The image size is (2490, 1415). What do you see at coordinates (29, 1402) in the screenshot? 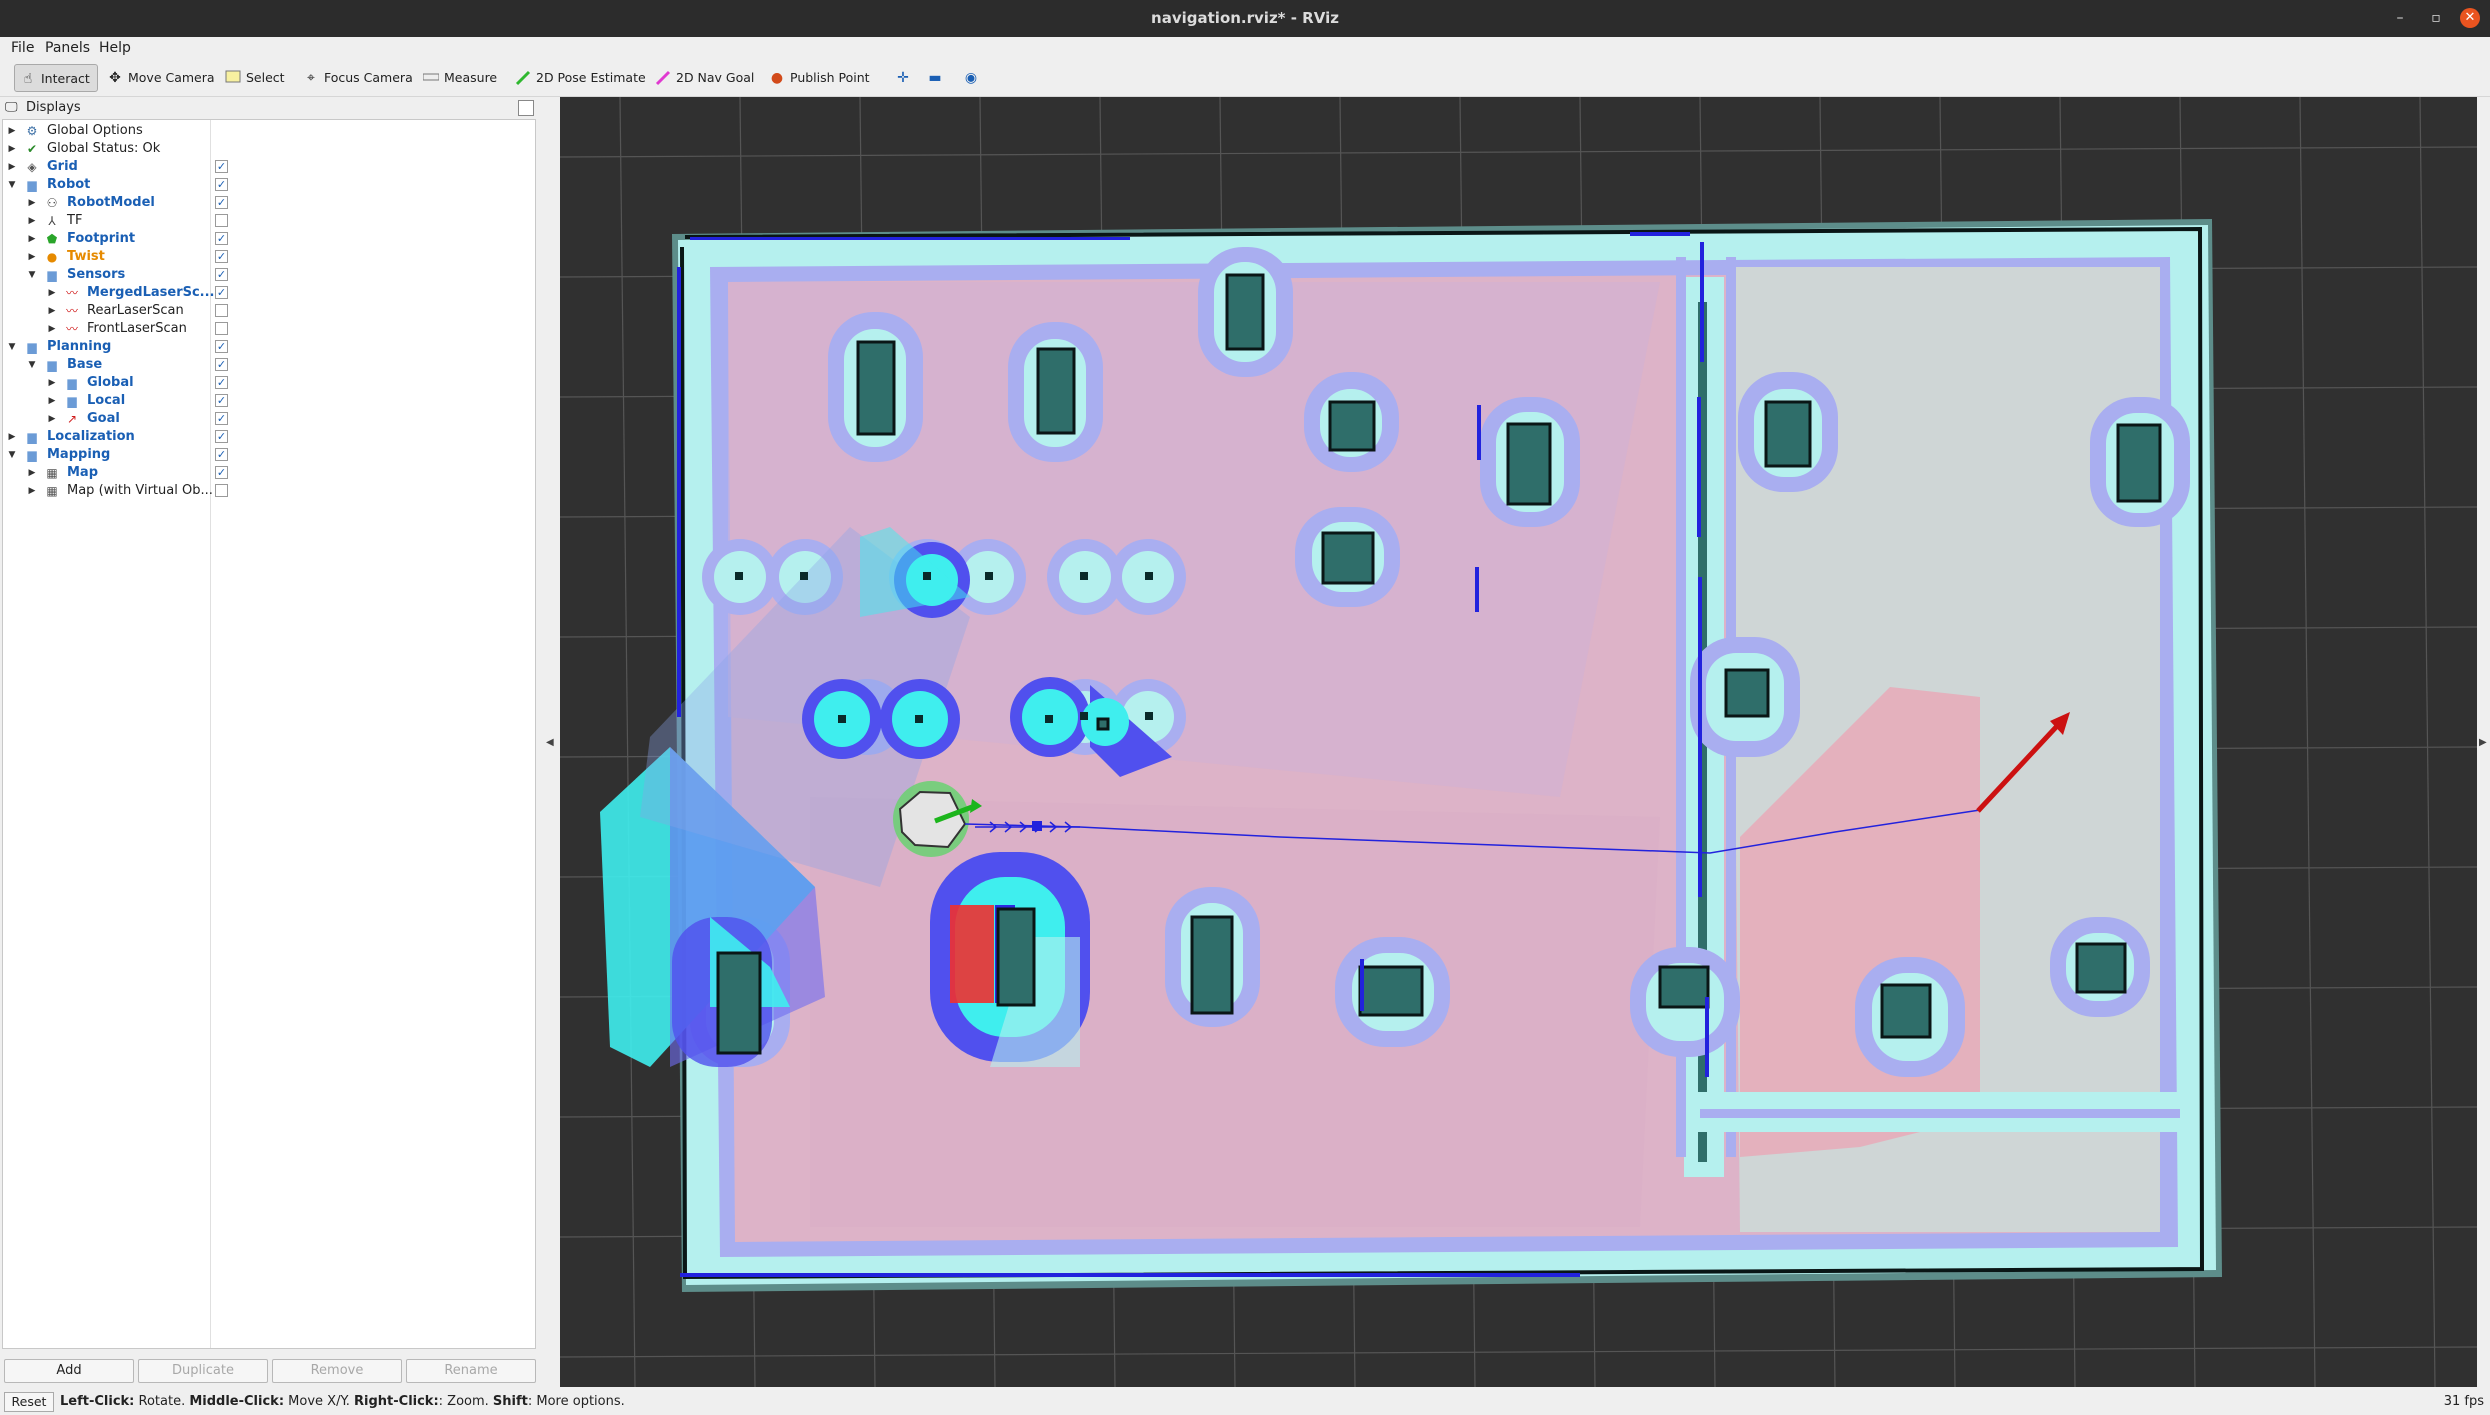
I see `reset-button: Reset` at bounding box center [29, 1402].